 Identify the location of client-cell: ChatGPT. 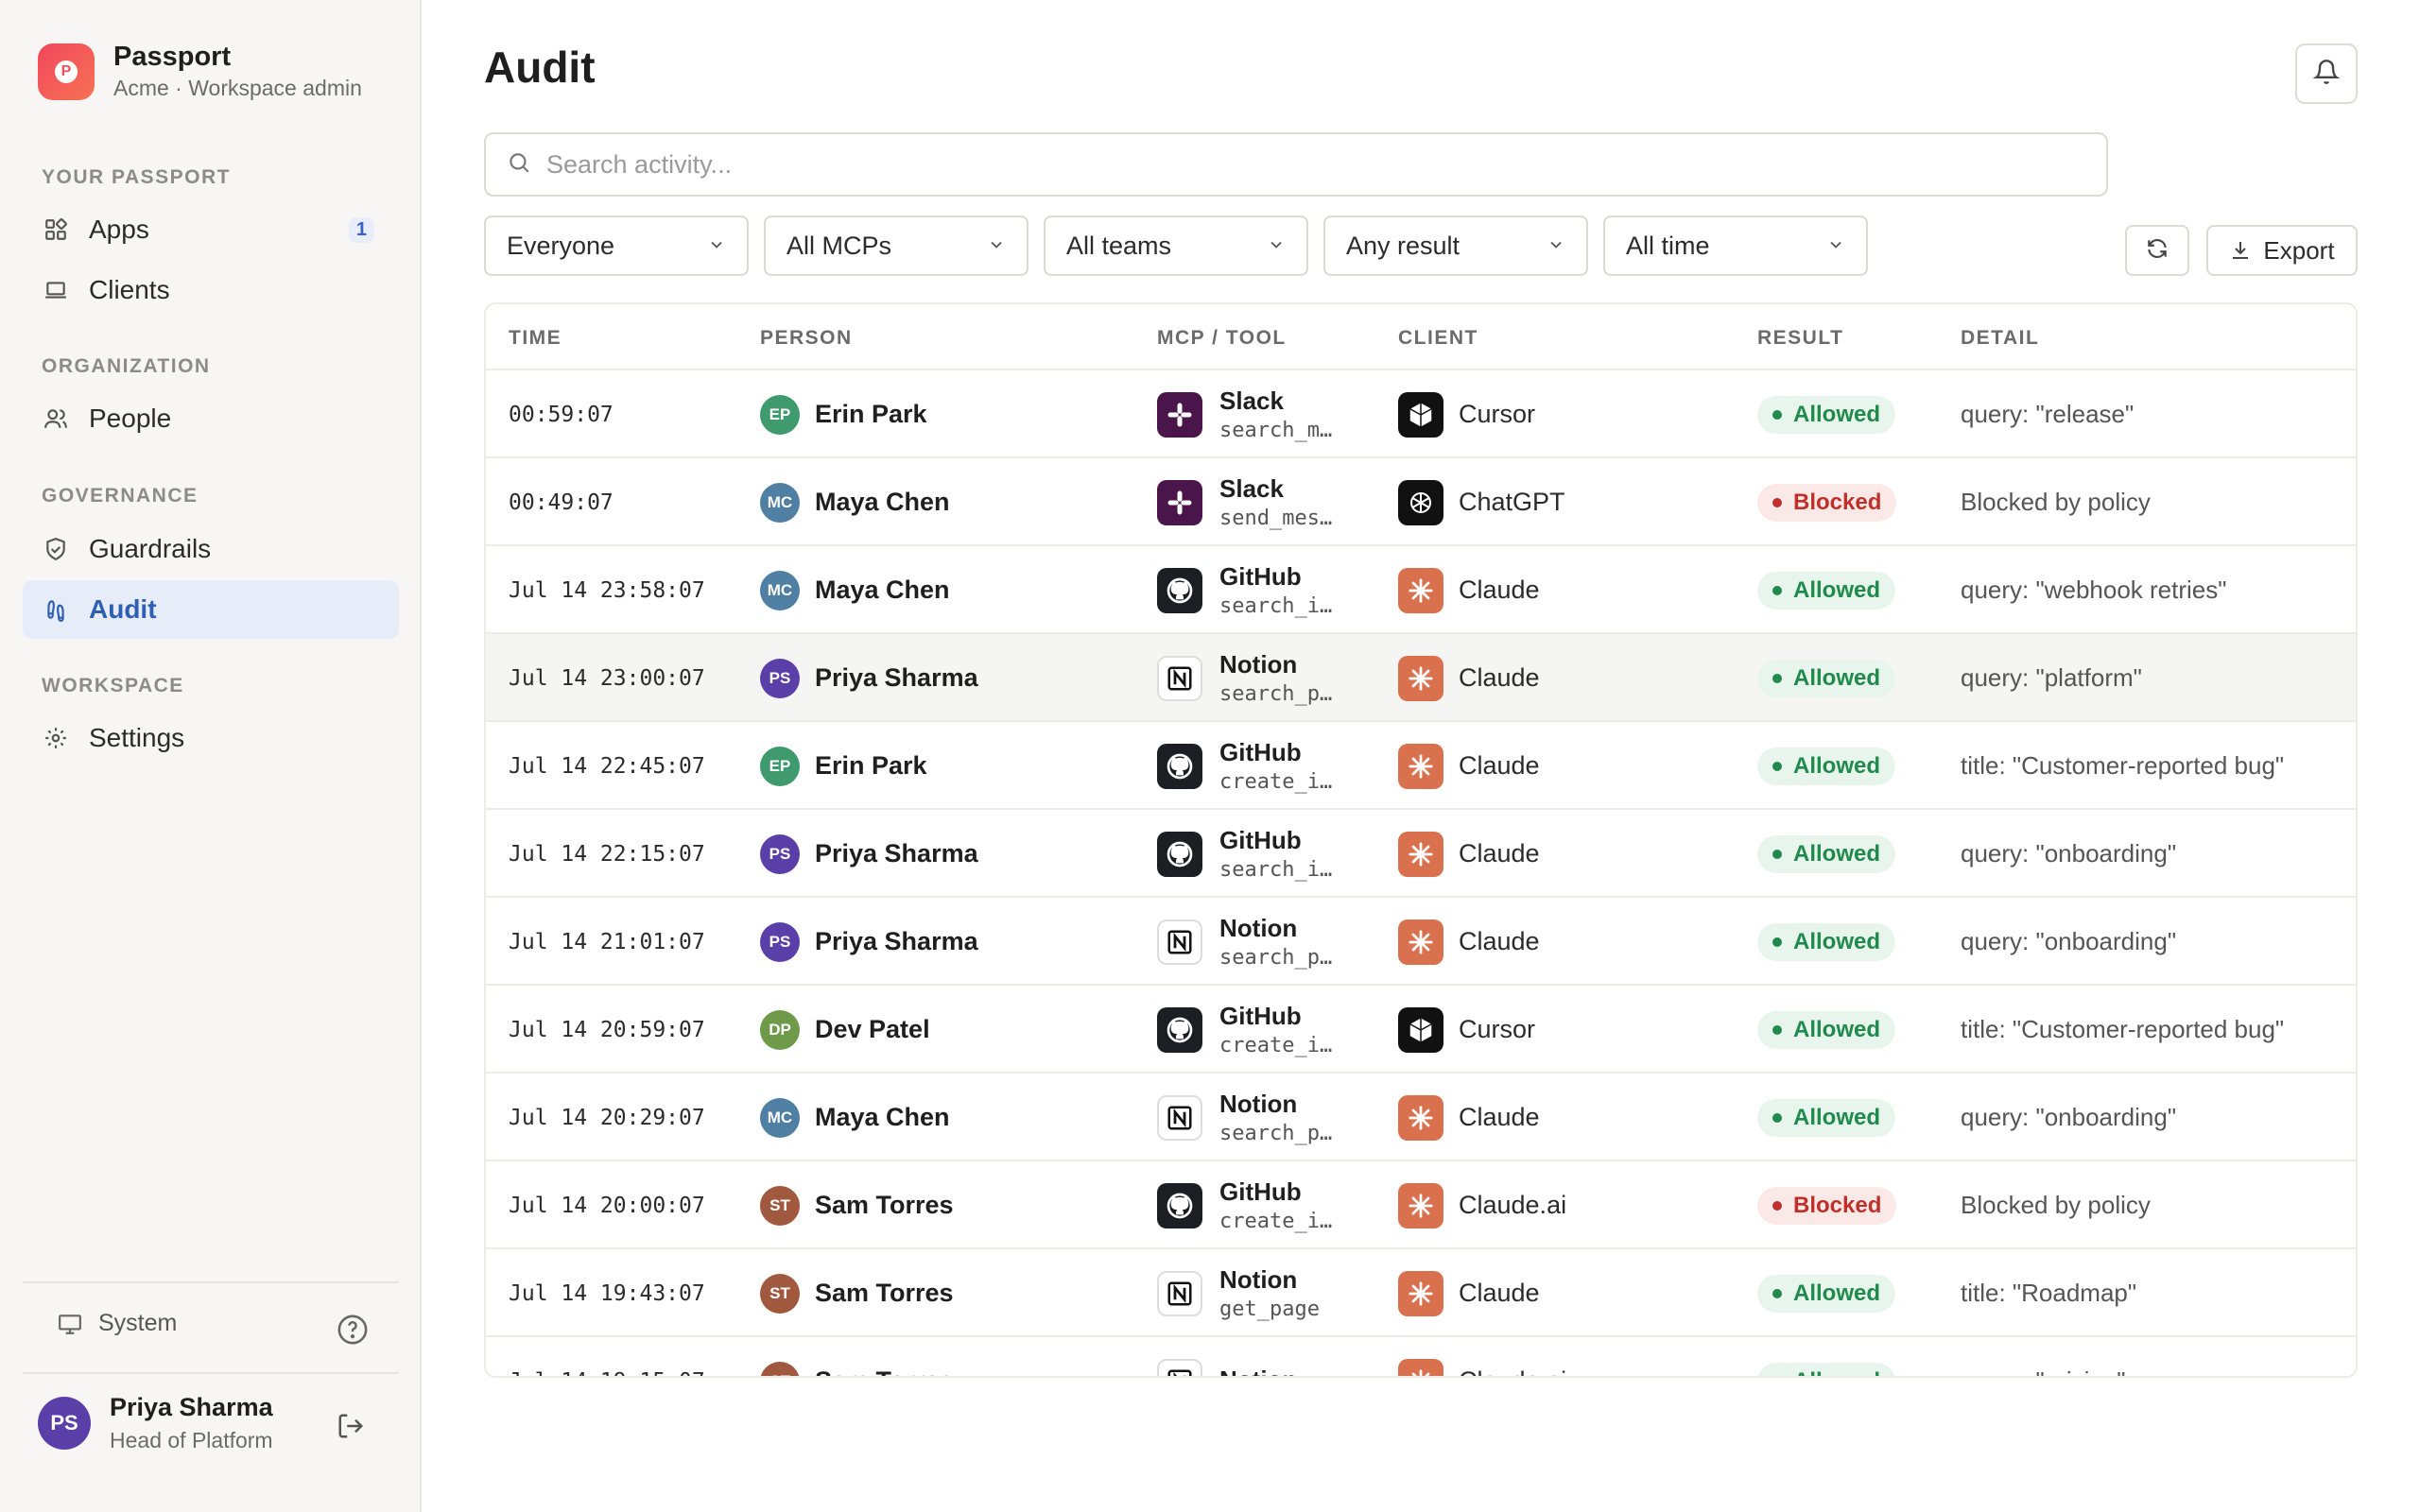
(1481, 502).